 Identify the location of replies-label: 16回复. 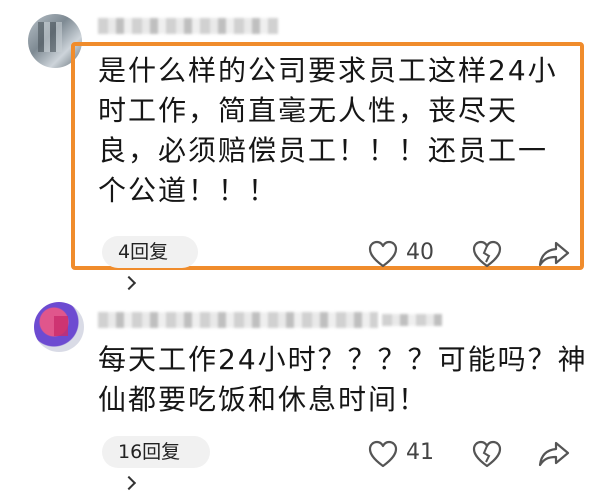
(149, 452).